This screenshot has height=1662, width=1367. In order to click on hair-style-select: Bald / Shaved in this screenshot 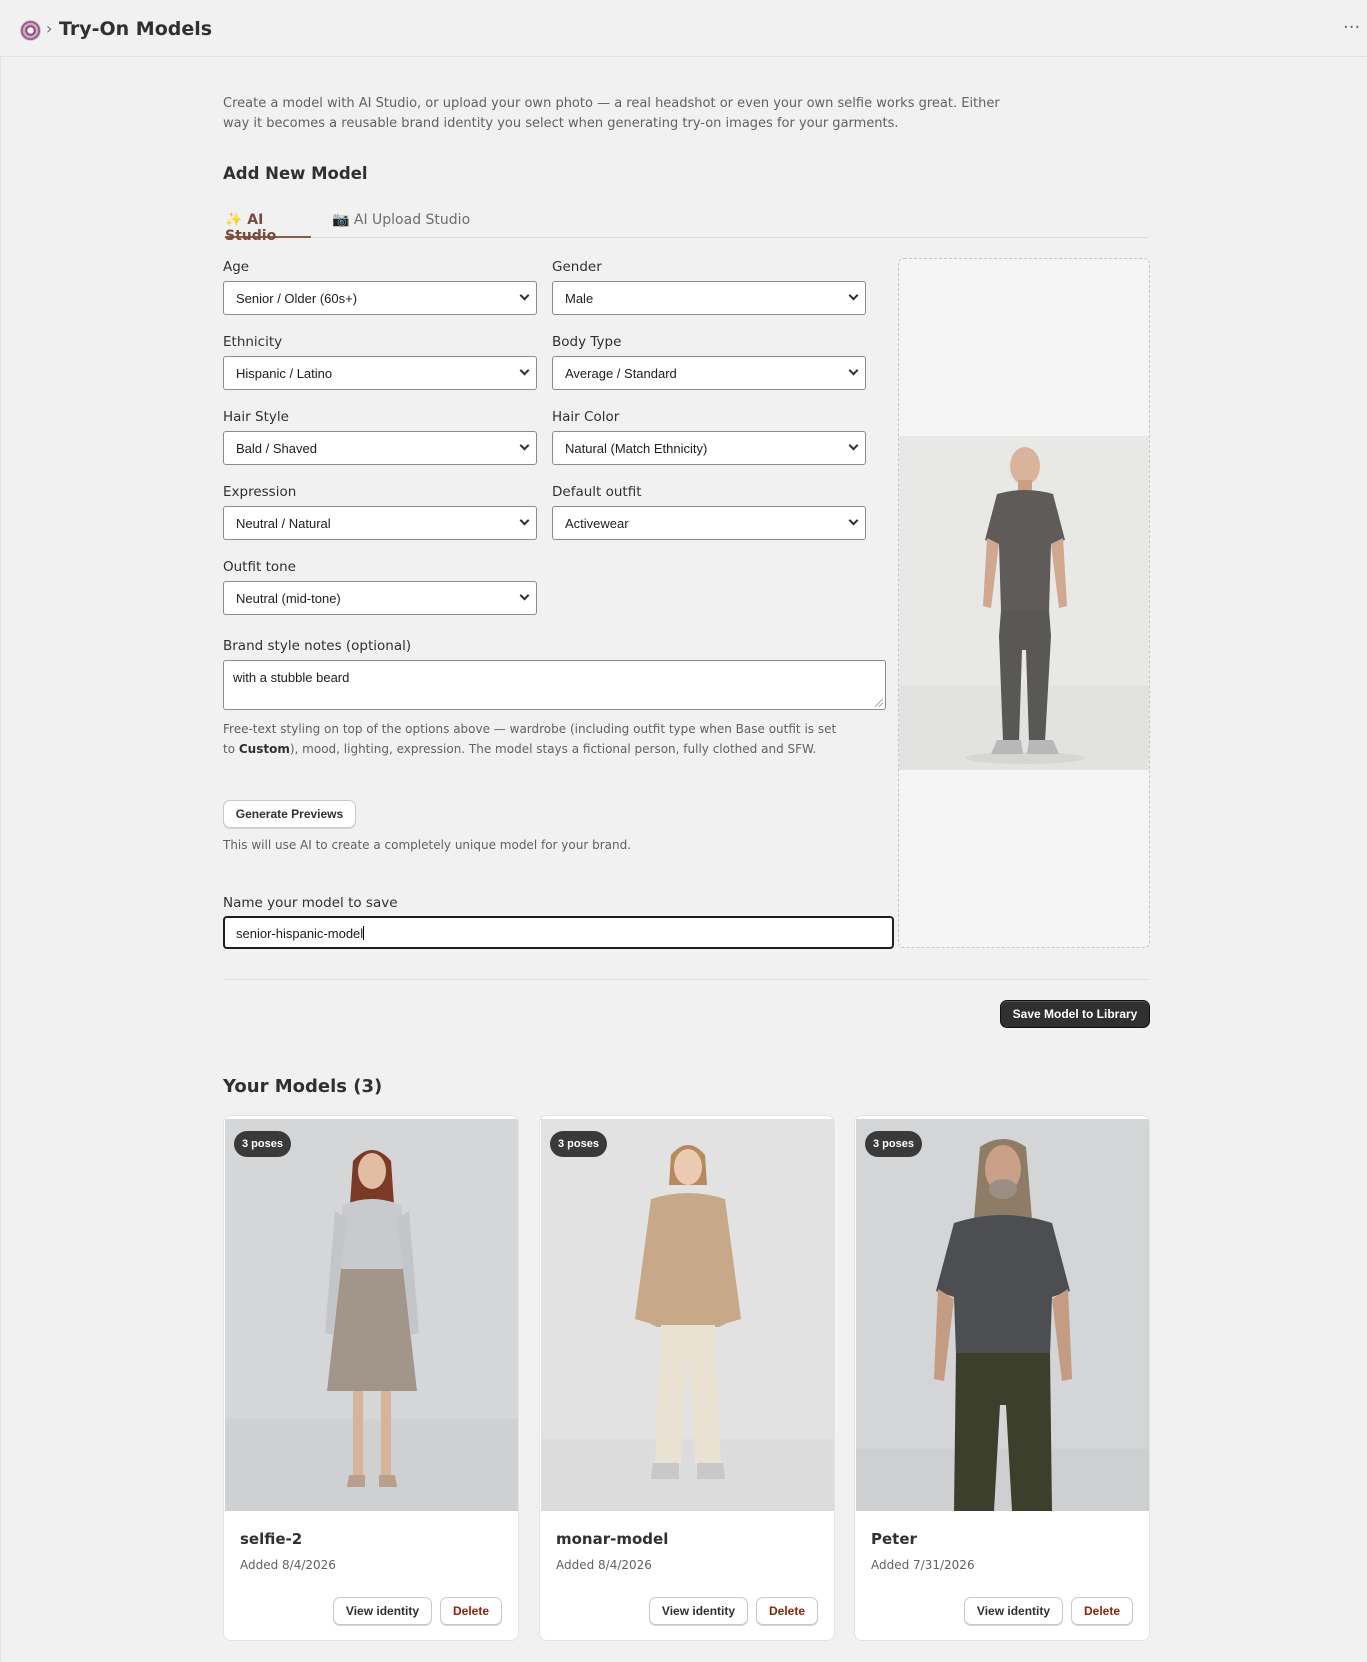, I will do `click(380, 448)`.